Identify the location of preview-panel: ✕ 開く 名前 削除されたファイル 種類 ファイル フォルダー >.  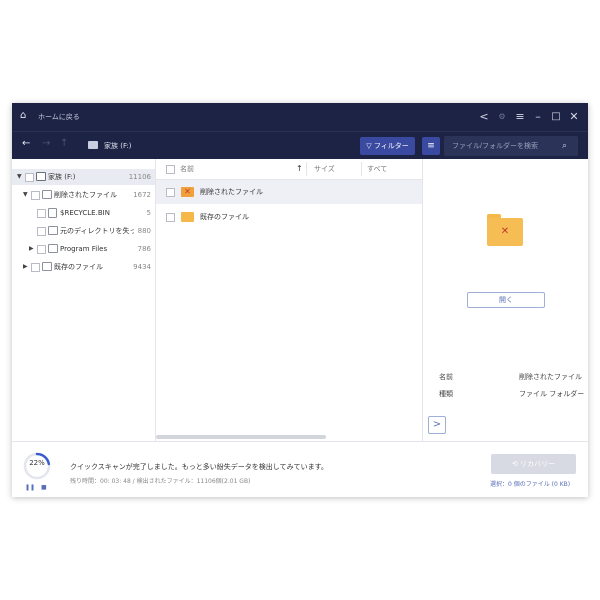
(505, 300).